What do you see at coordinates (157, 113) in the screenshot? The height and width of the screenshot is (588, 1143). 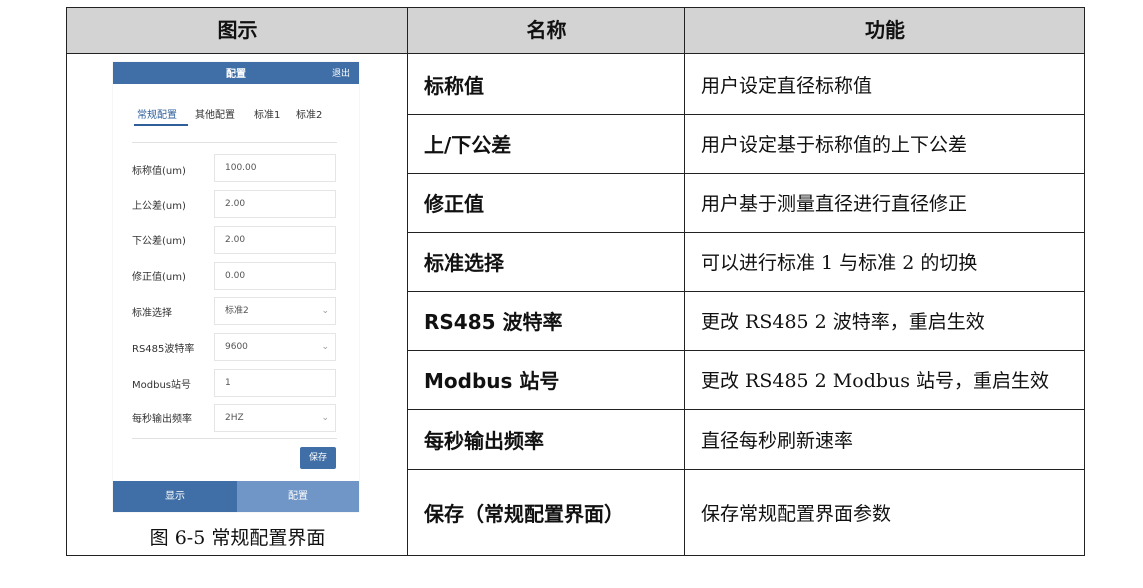 I see `tab-general-config: 常规配置` at bounding box center [157, 113].